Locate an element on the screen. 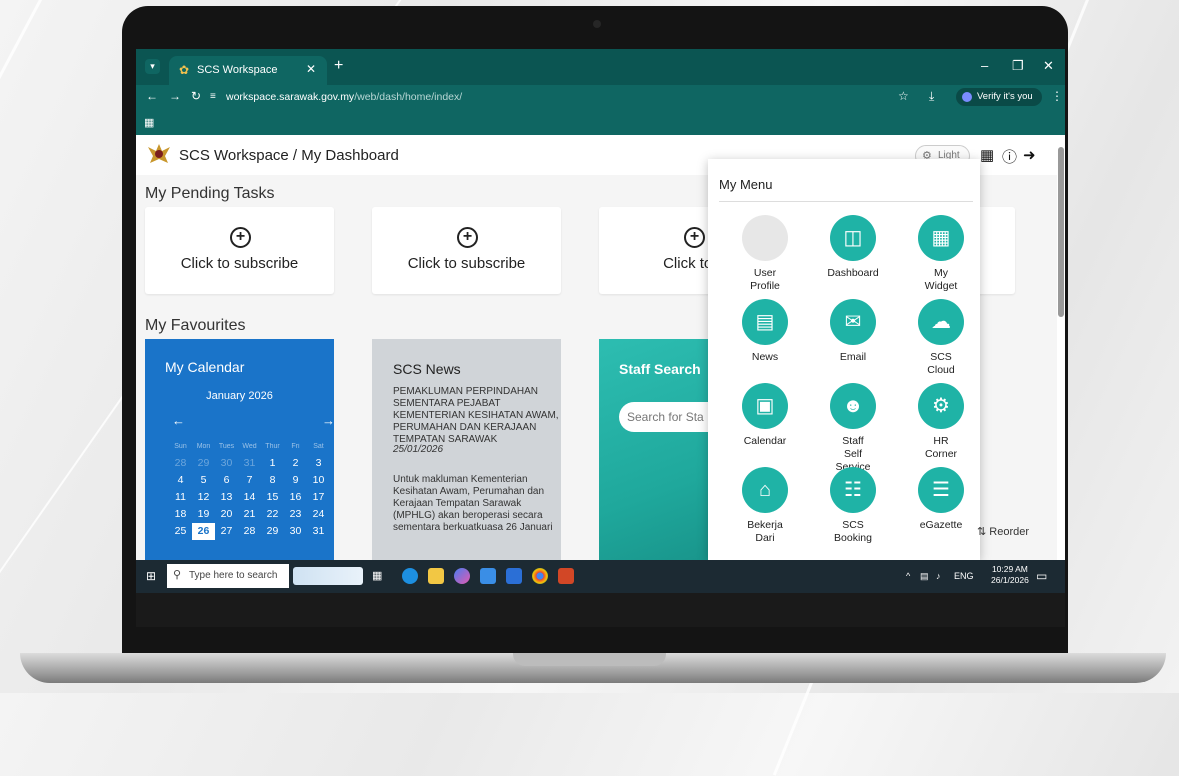  calendar-day: 4 is located at coordinates (180, 480).